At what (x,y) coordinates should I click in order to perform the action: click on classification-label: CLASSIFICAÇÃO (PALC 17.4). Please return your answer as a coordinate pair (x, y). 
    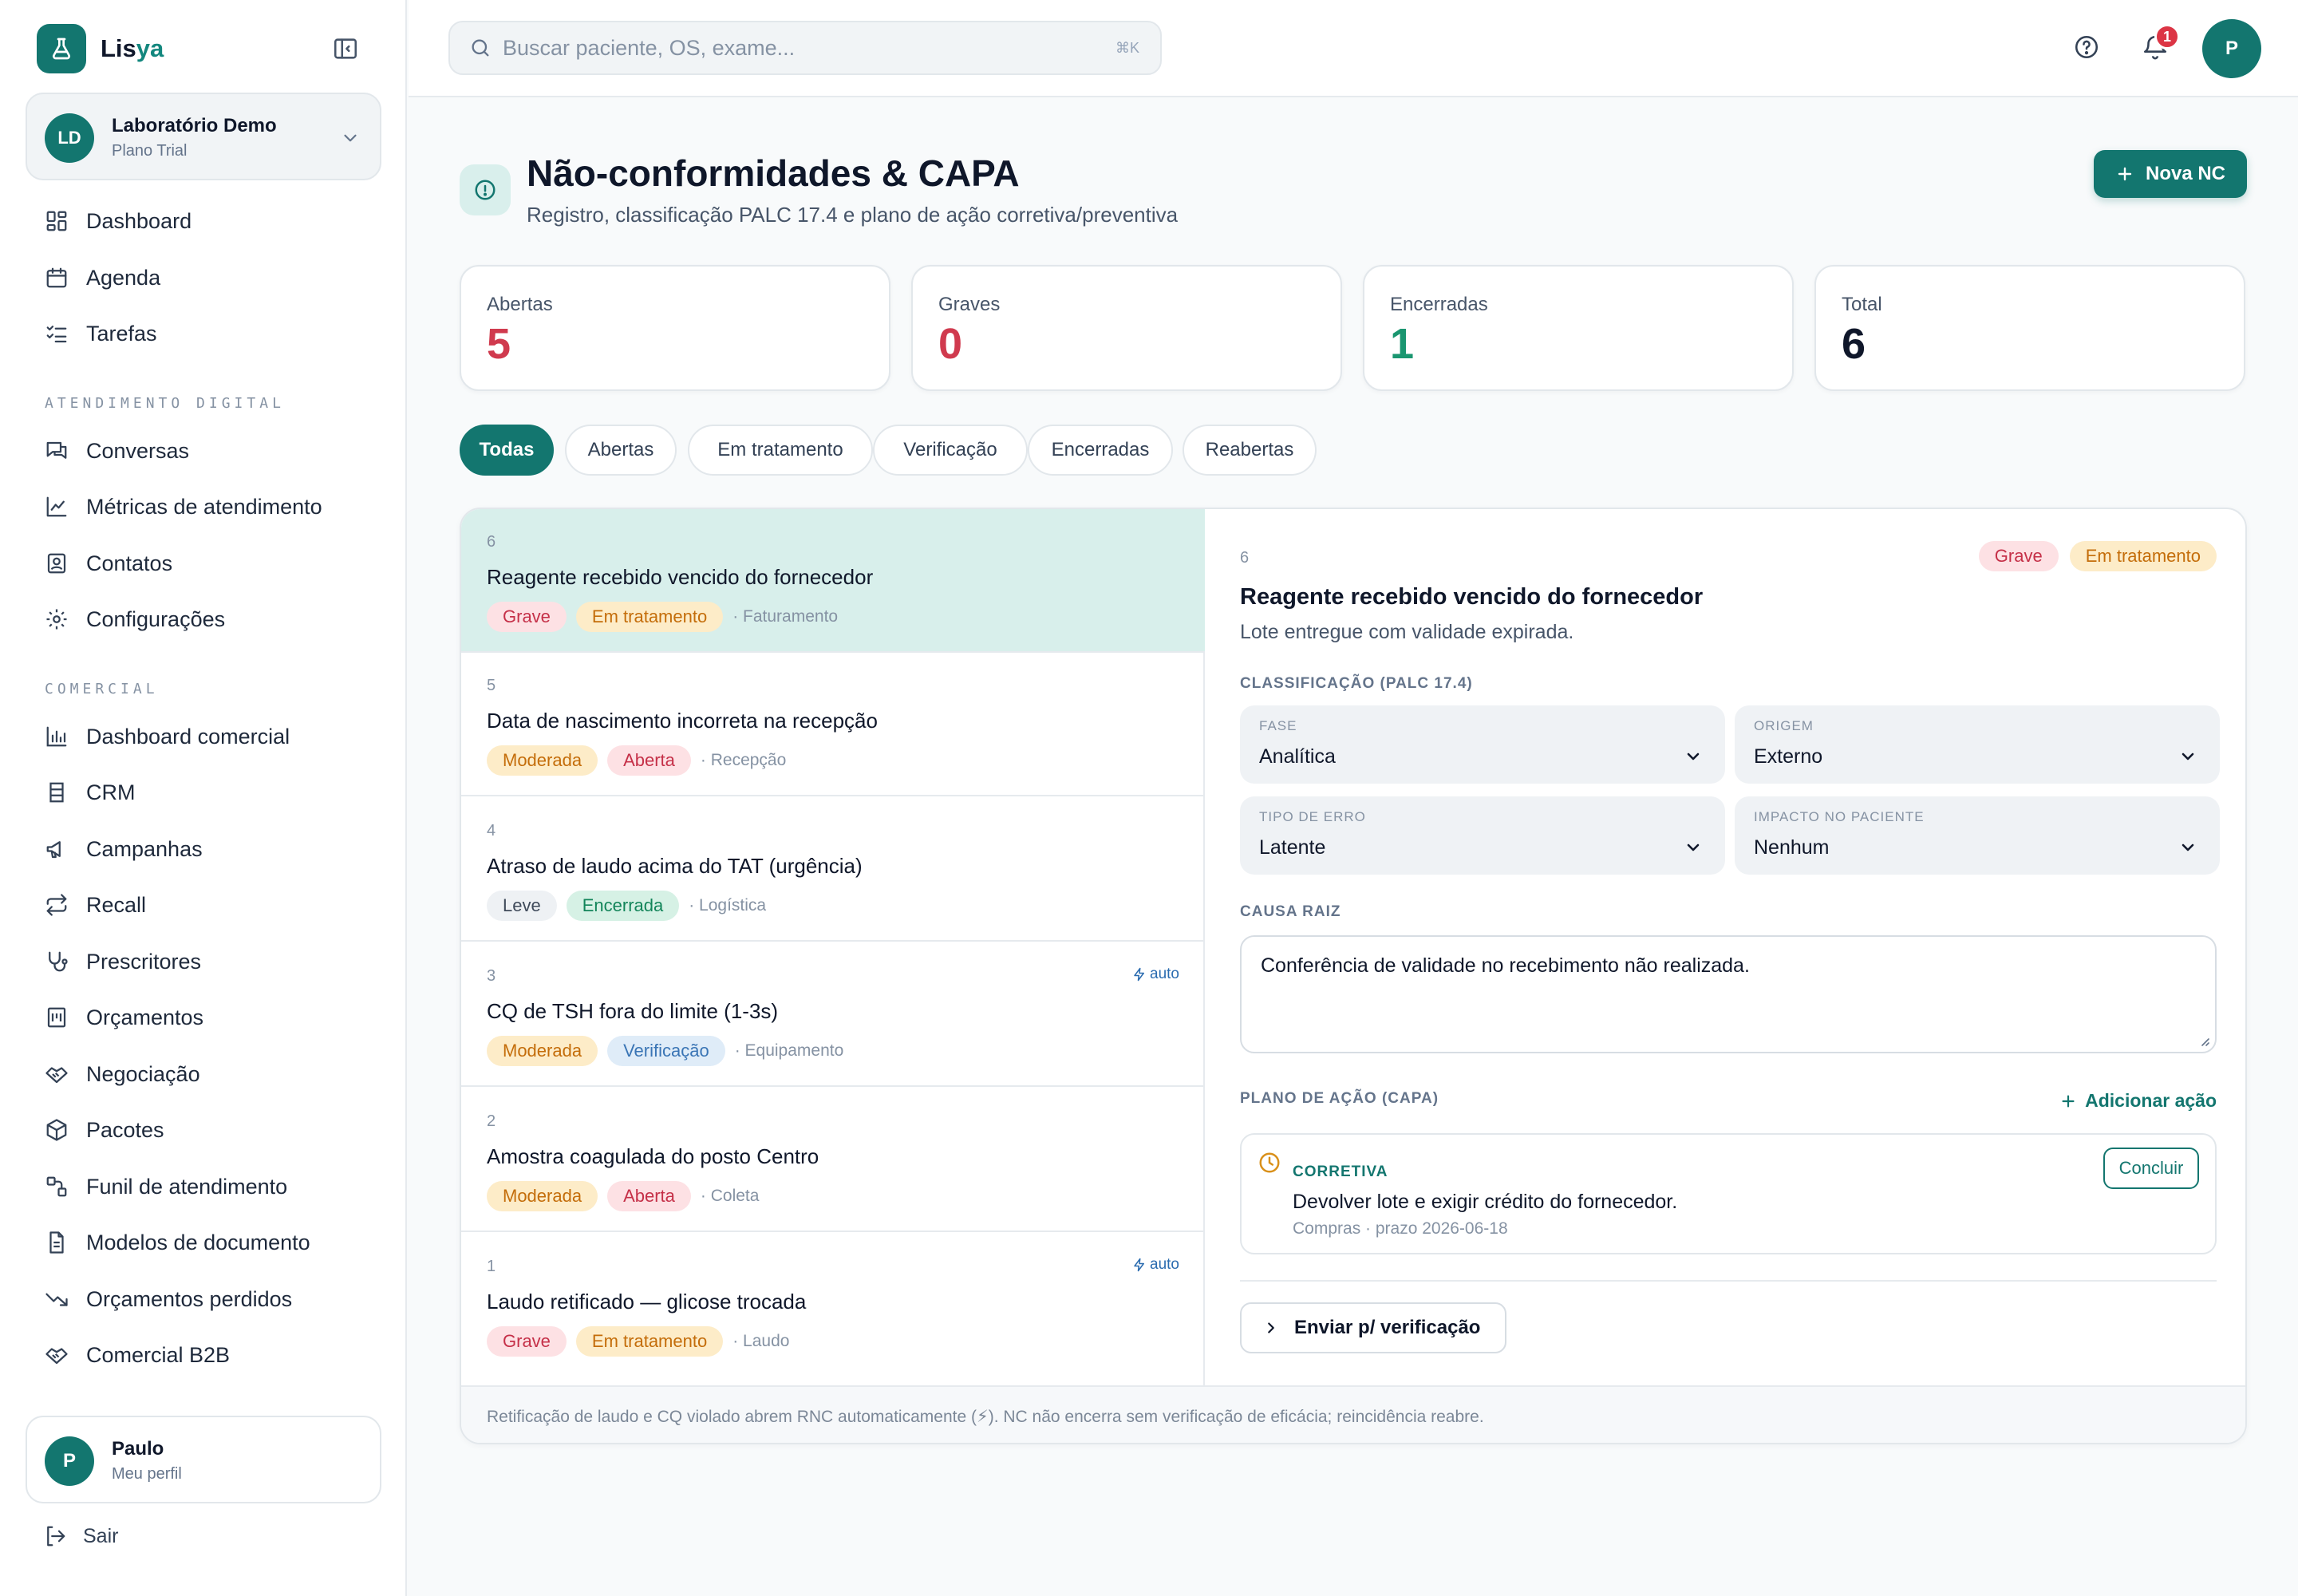
    Looking at the image, I should click on (1357, 683).